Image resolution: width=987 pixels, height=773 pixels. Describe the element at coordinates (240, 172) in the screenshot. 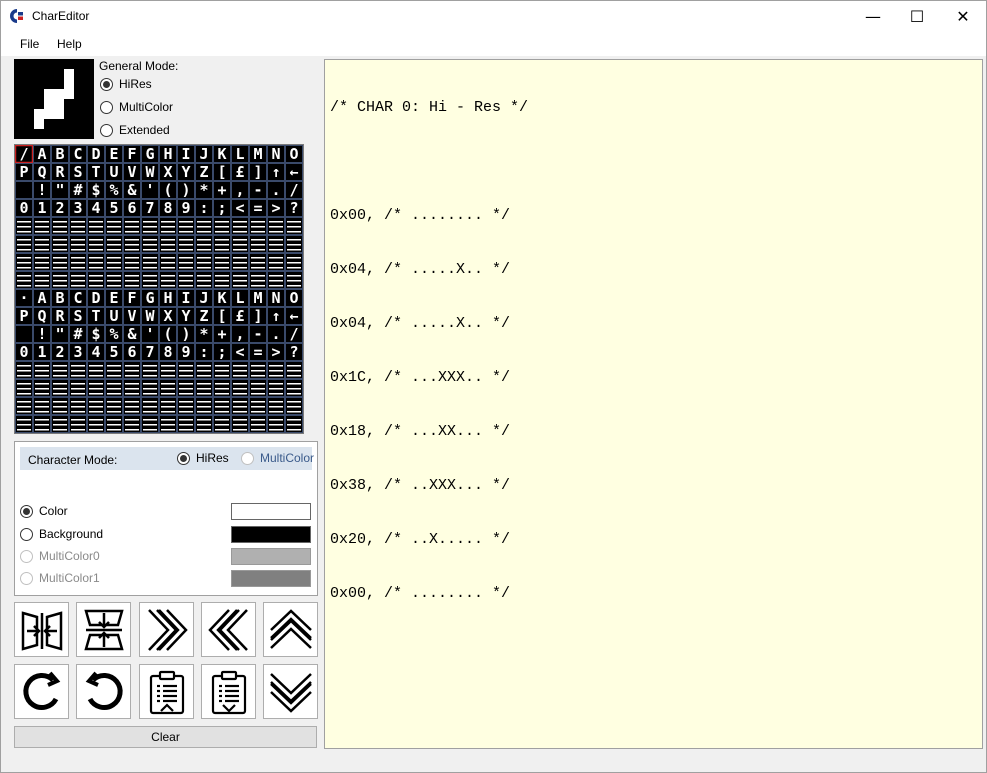

I see `char-cell: £` at that location.